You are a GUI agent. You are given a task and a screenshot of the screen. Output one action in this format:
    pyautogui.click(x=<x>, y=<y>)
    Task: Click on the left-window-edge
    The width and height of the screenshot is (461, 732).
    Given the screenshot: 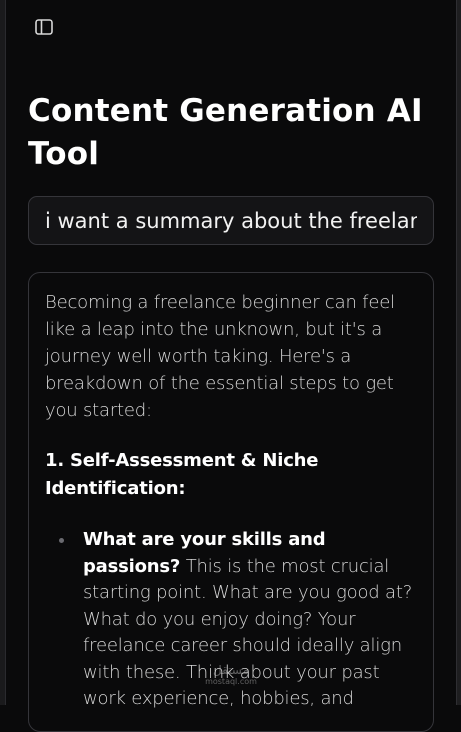 What is the action you would take?
    pyautogui.click(x=3, y=352)
    